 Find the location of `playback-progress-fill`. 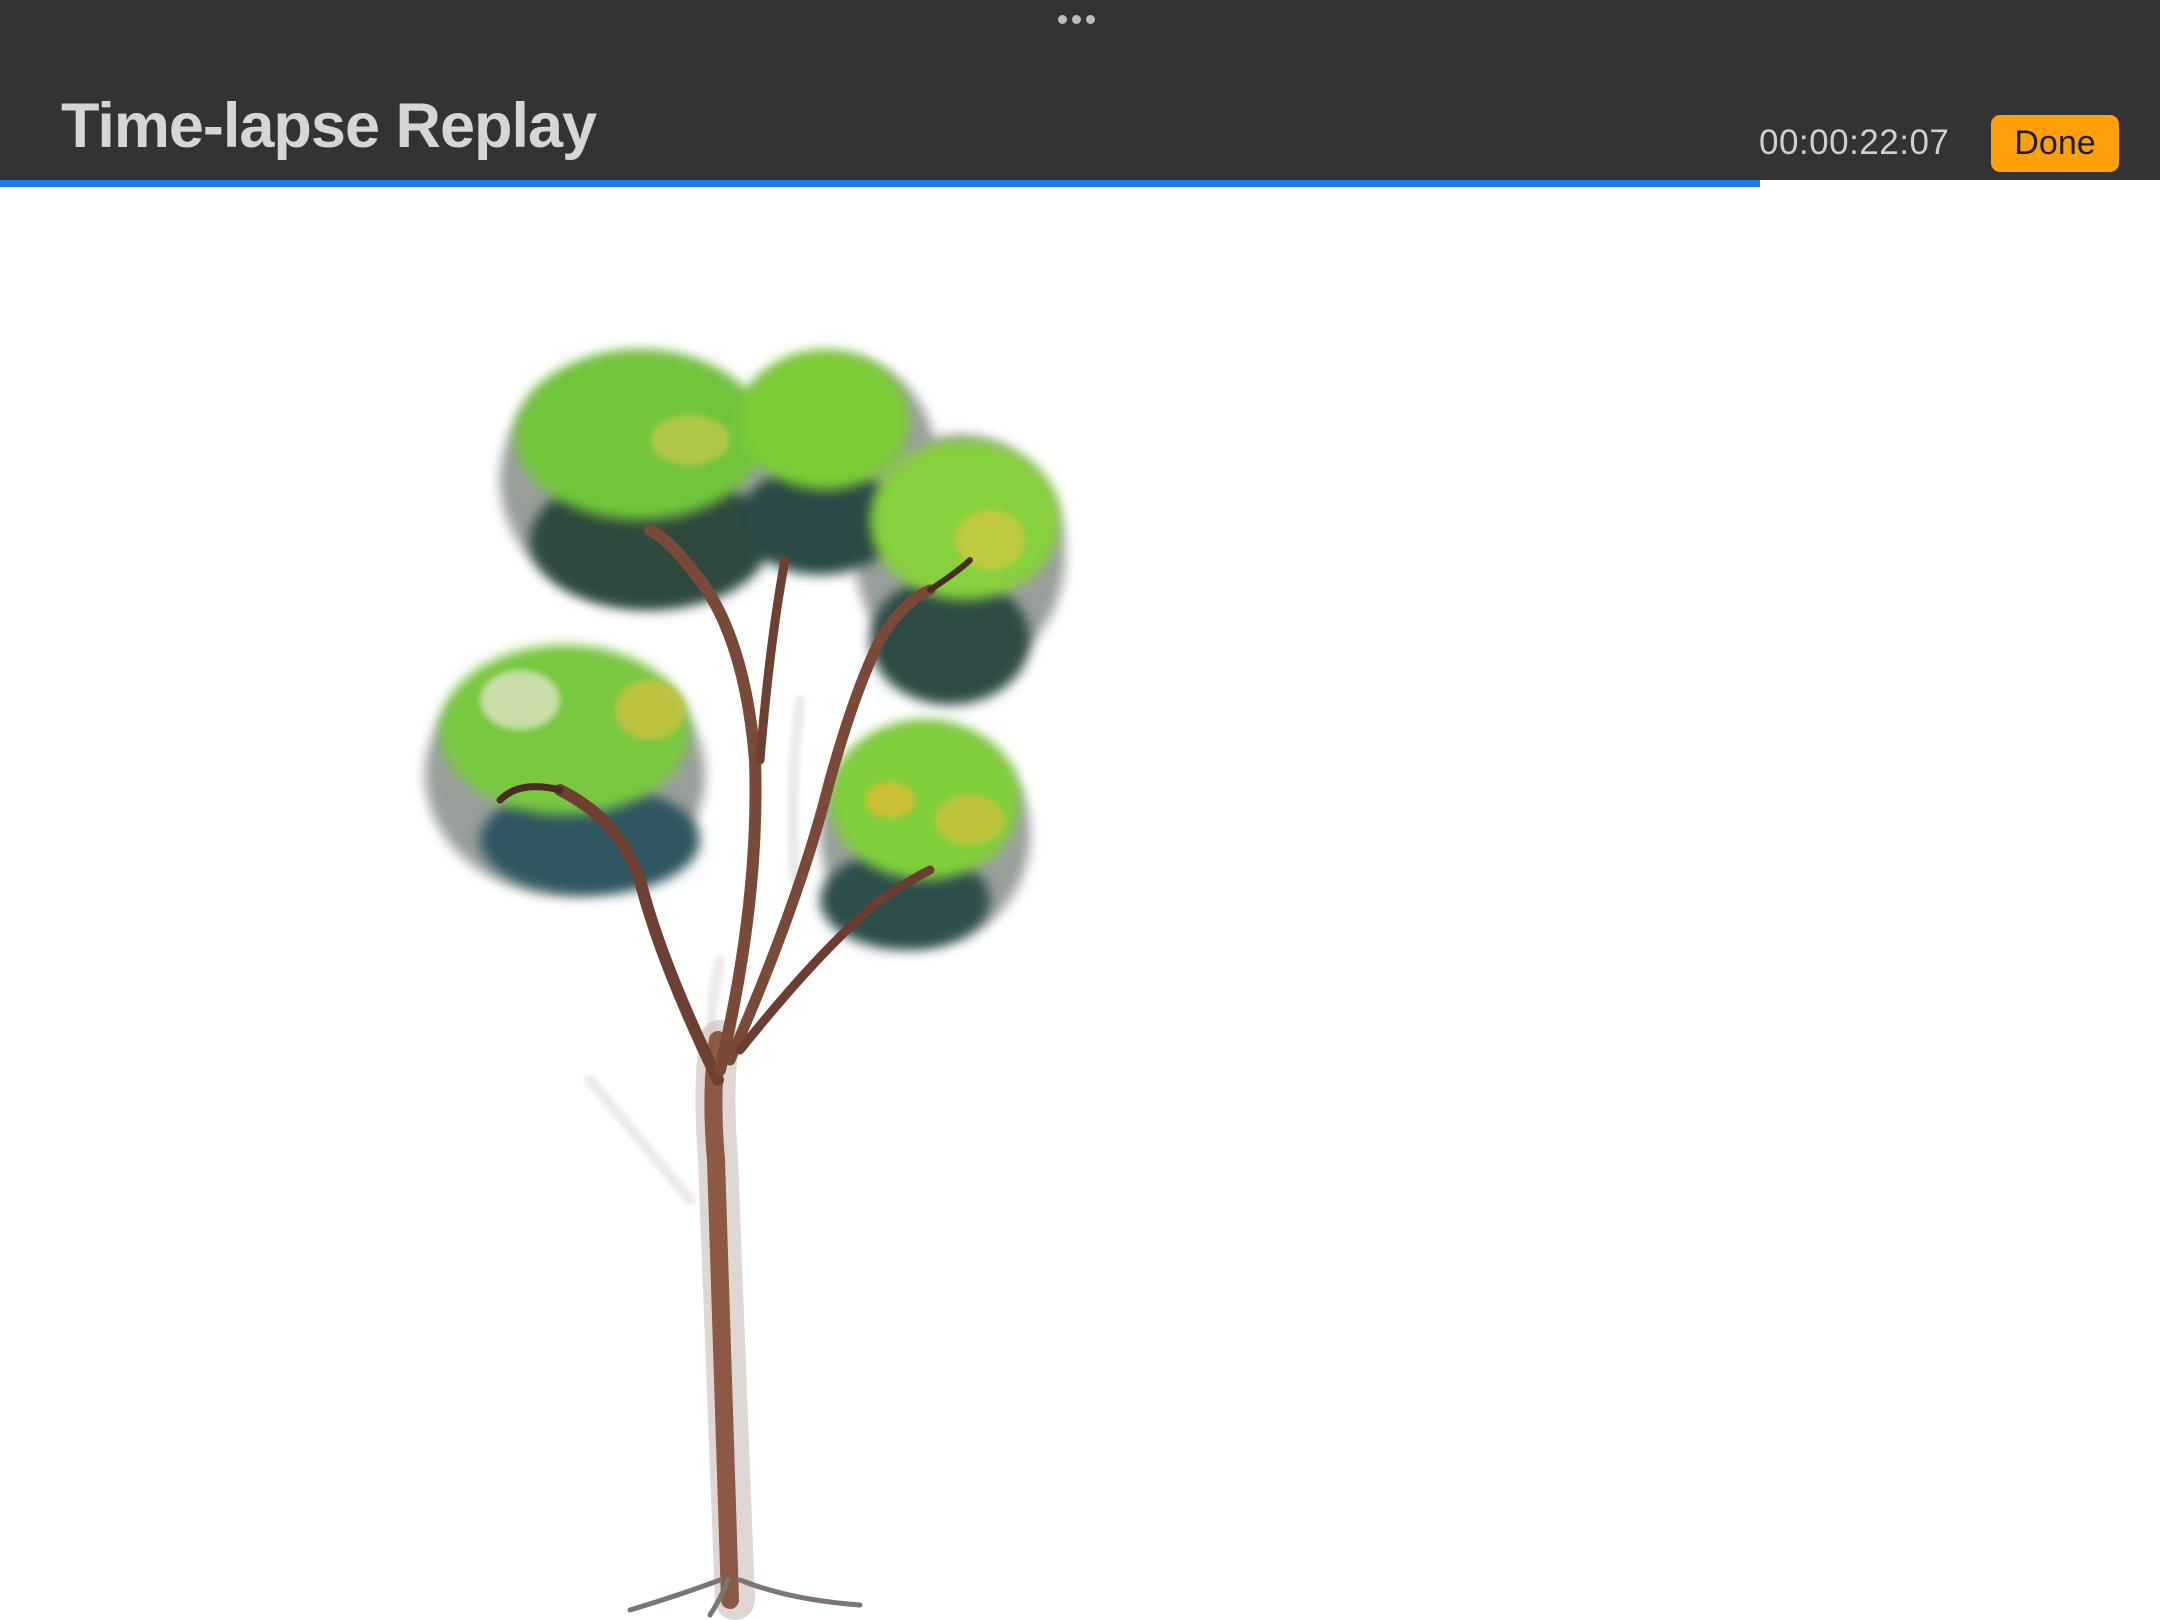

playback-progress-fill is located at coordinates (880, 183).